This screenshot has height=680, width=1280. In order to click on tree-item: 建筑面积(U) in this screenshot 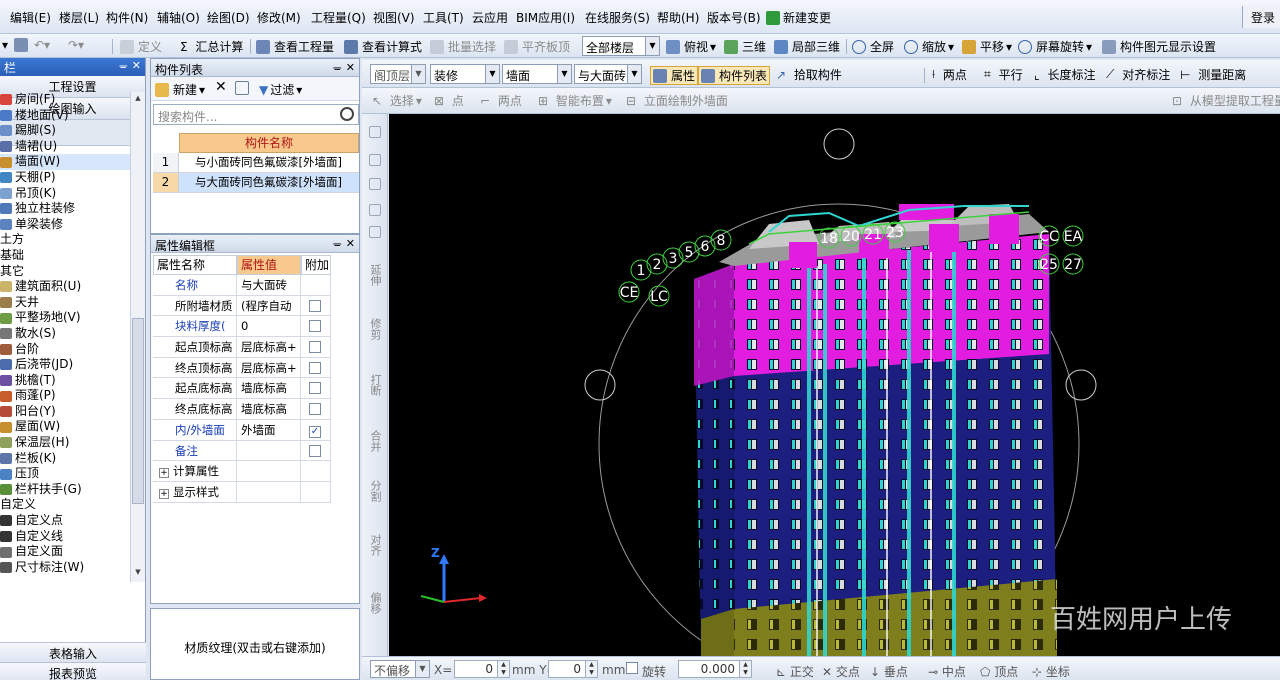, I will do `click(66, 287)`.